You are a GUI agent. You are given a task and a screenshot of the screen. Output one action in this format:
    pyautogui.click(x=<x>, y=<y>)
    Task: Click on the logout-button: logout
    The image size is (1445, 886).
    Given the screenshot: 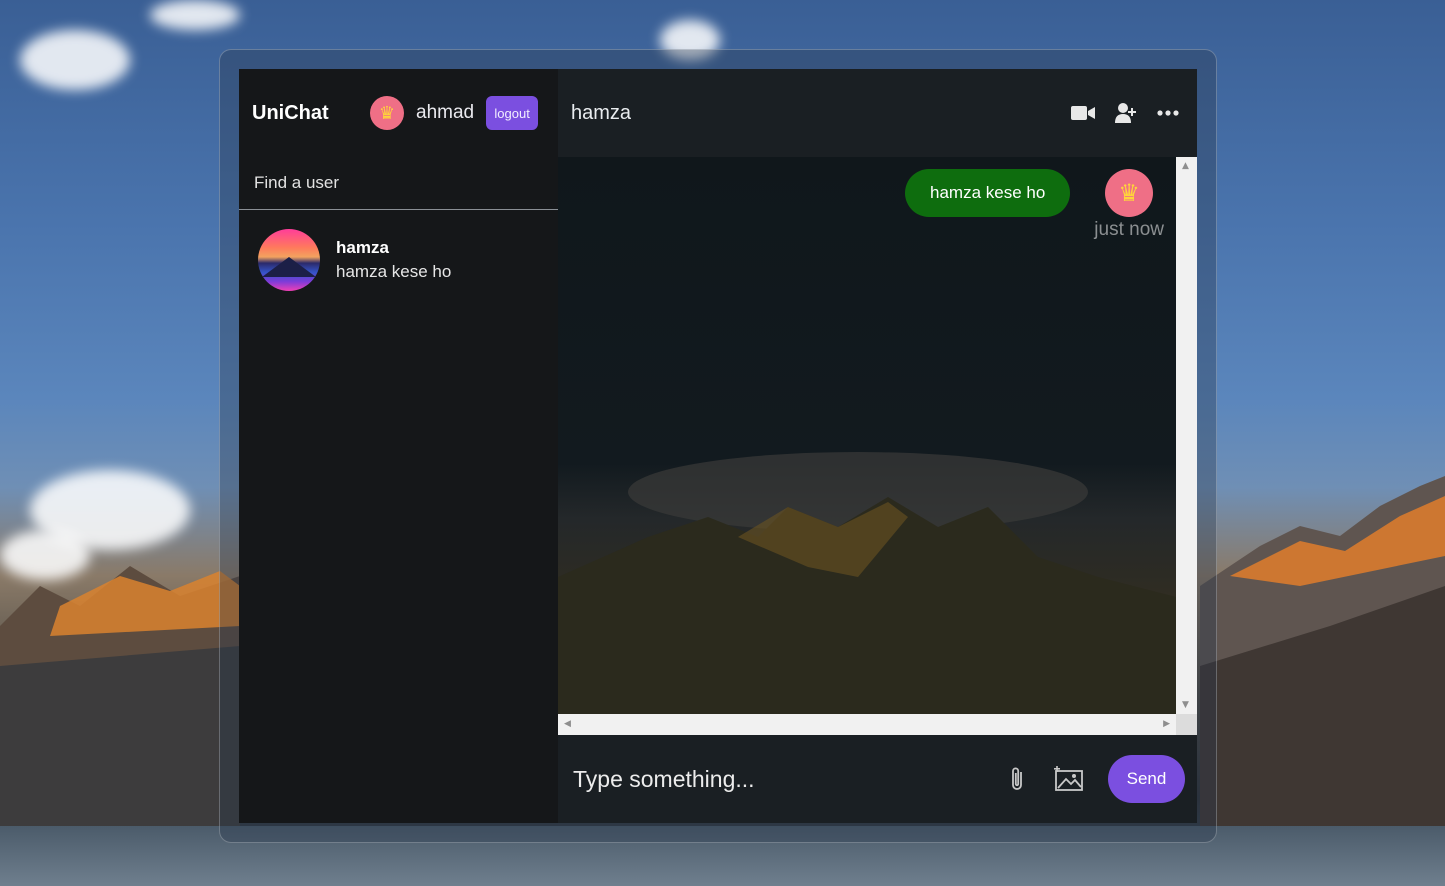 What is the action you would take?
    pyautogui.click(x=512, y=113)
    